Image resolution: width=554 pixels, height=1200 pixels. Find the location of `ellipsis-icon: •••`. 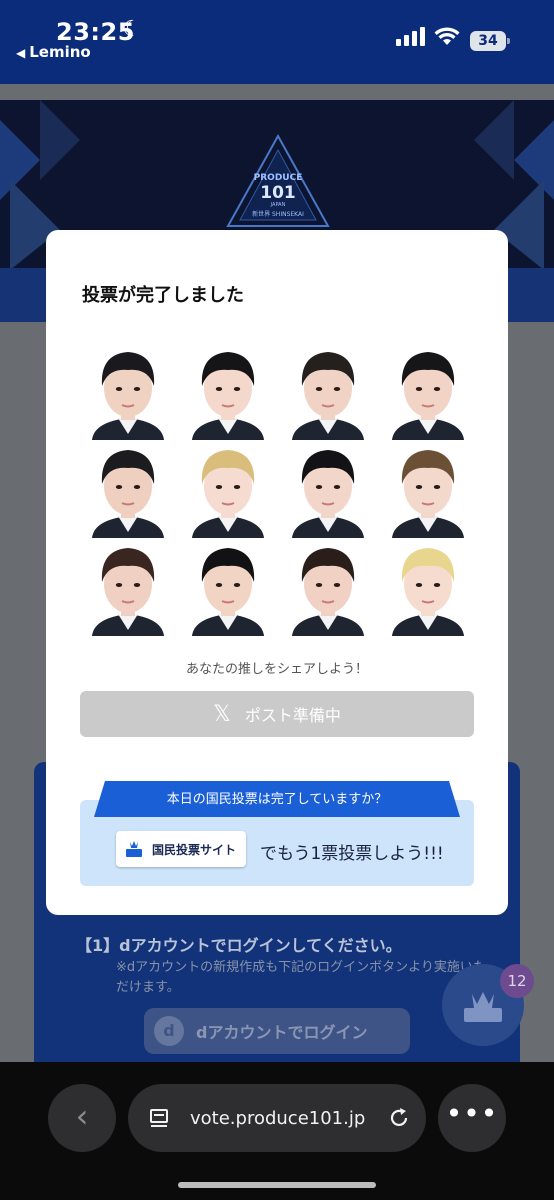

ellipsis-icon: ••• is located at coordinates (472, 1113).